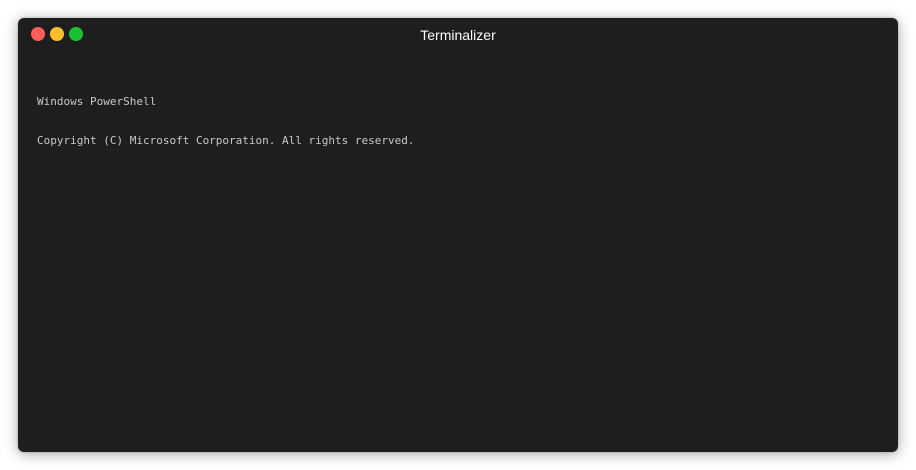 The image size is (916, 470). I want to click on window-title: Terminalizer, so click(458, 35).